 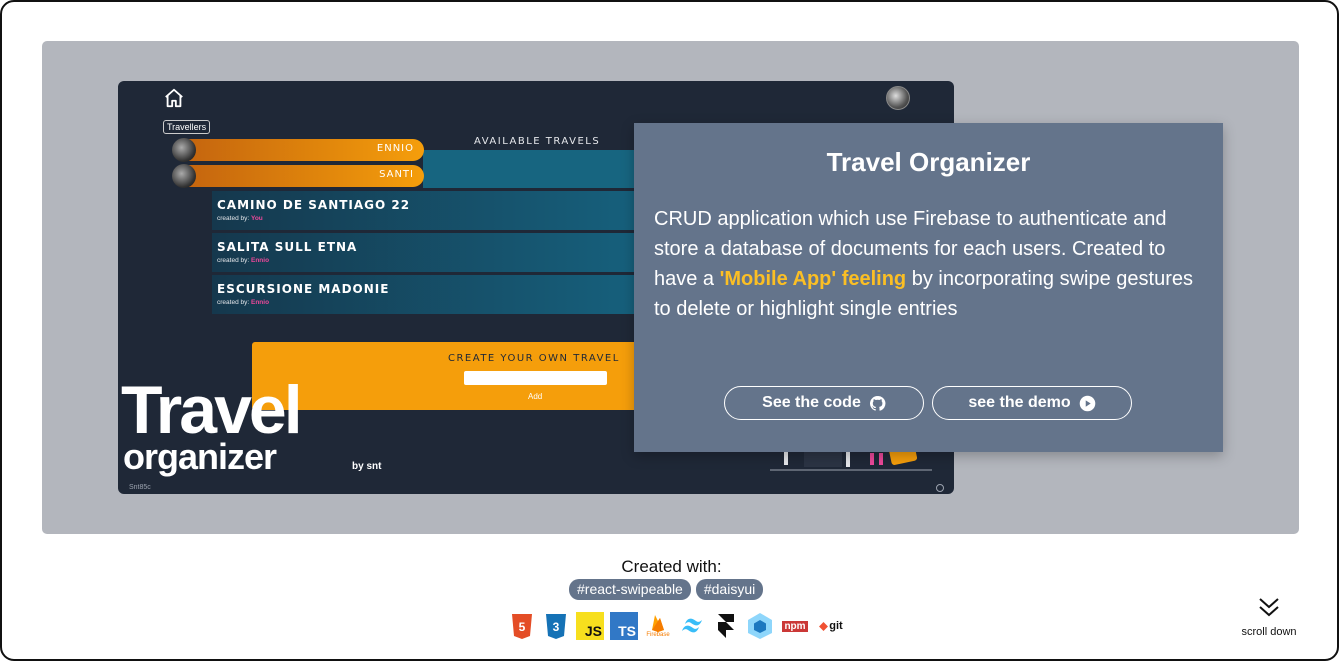 I want to click on logo-subtitle: organizer, so click(x=200, y=456).